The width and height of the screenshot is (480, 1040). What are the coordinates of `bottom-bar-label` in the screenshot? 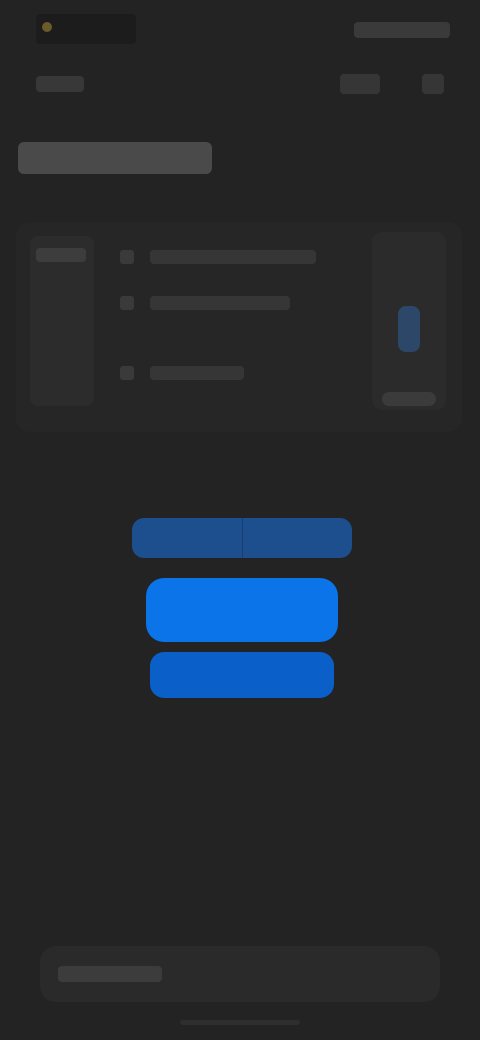 It's located at (110, 974).